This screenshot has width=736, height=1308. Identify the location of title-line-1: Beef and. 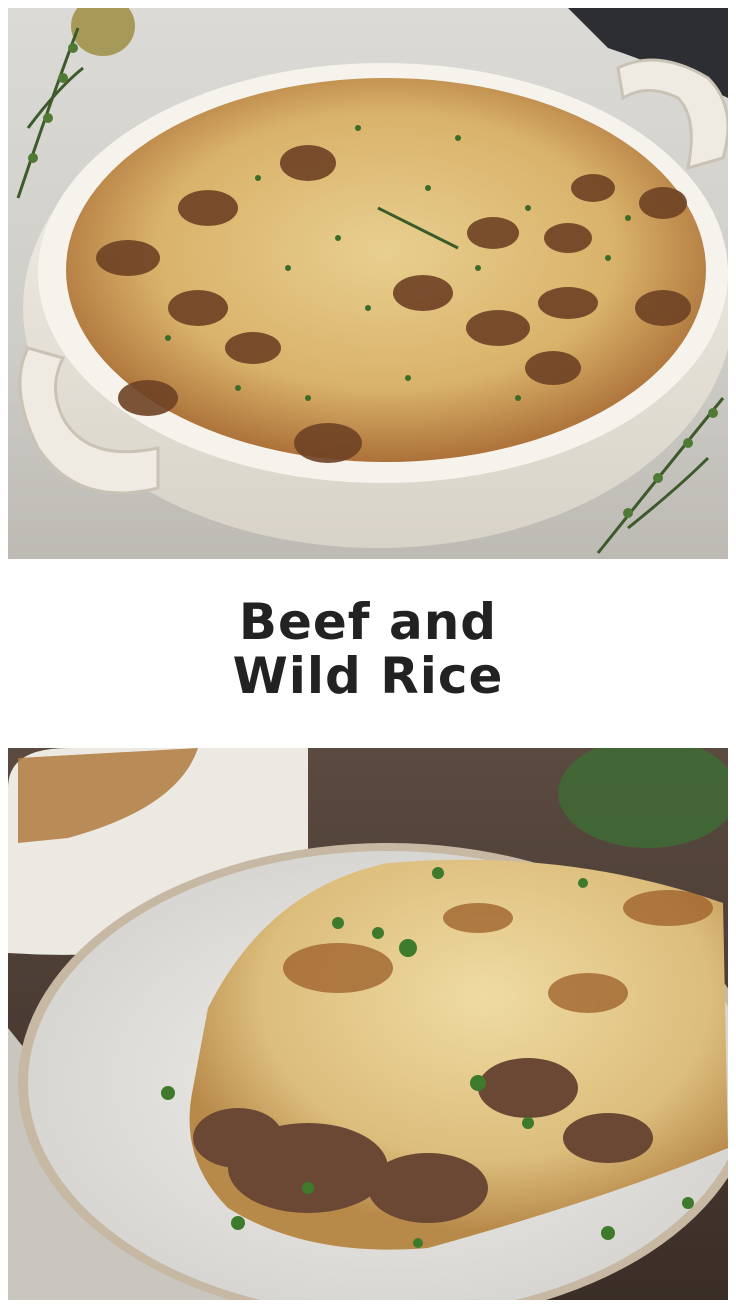
(368, 622).